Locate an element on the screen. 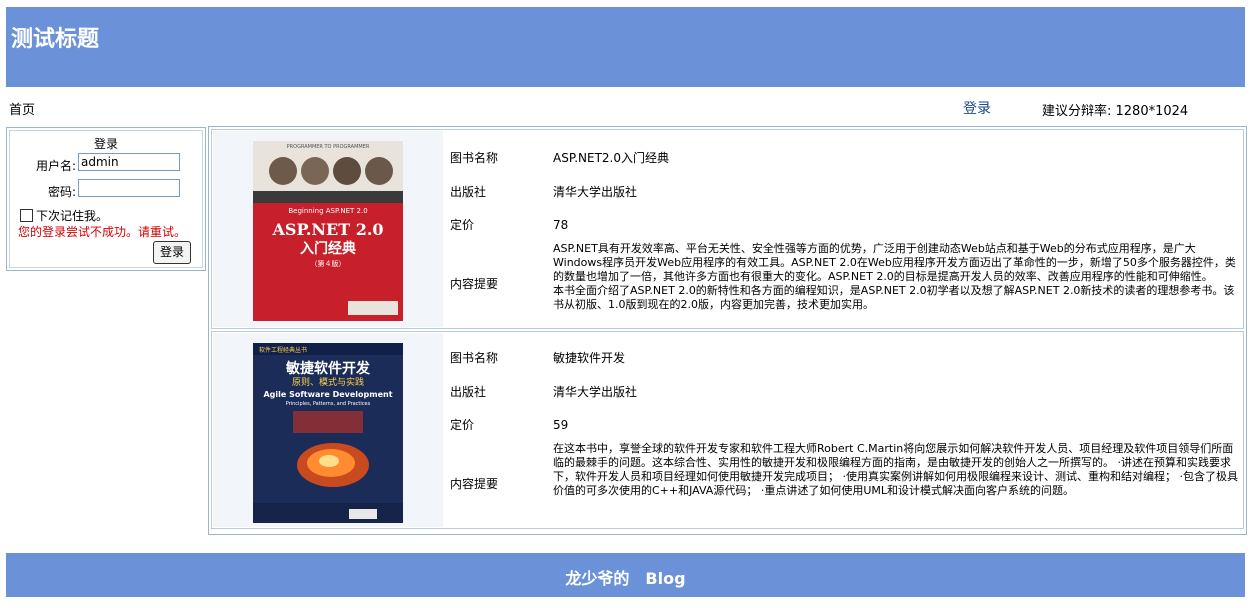  remember-checkbox is located at coordinates (26, 215).